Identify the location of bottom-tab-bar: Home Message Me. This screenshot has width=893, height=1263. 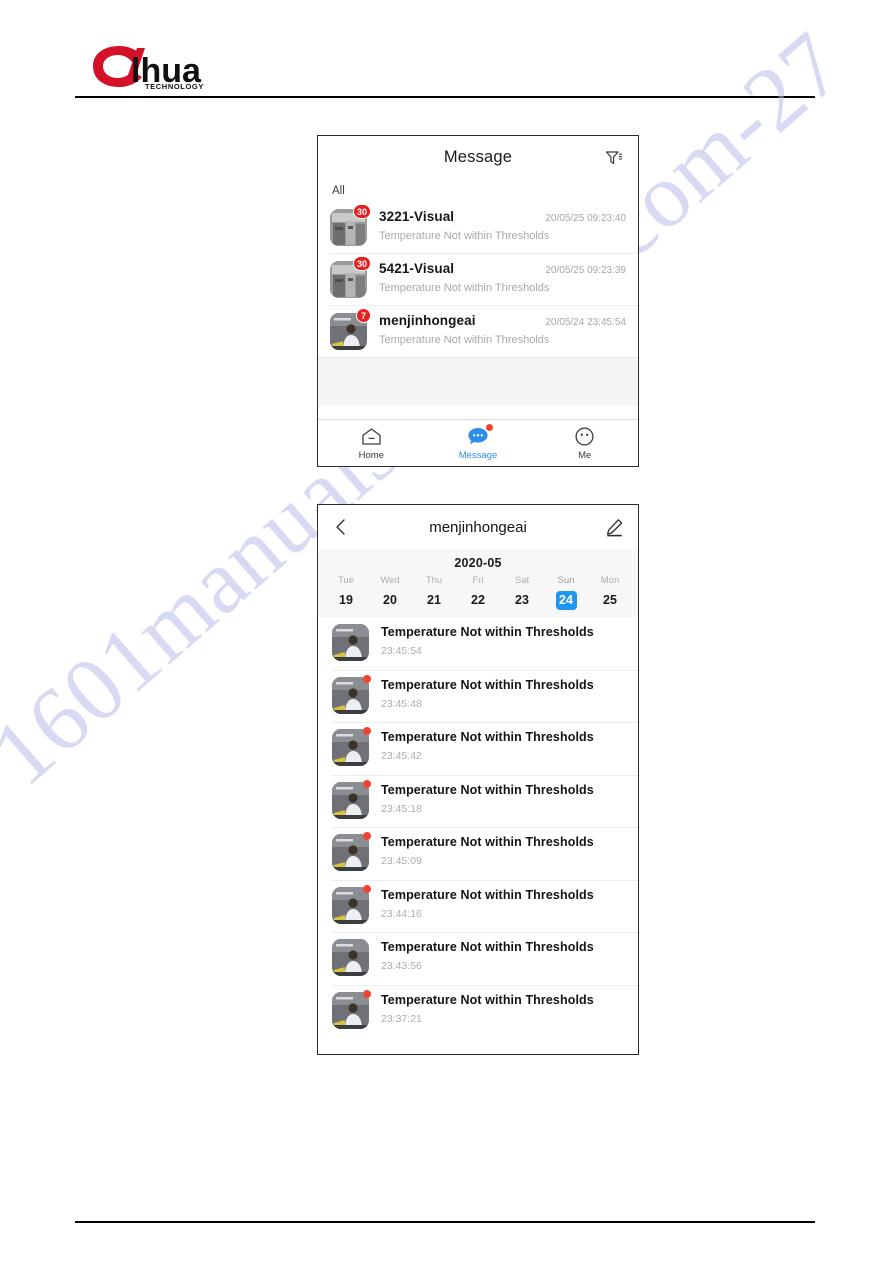
(478, 442).